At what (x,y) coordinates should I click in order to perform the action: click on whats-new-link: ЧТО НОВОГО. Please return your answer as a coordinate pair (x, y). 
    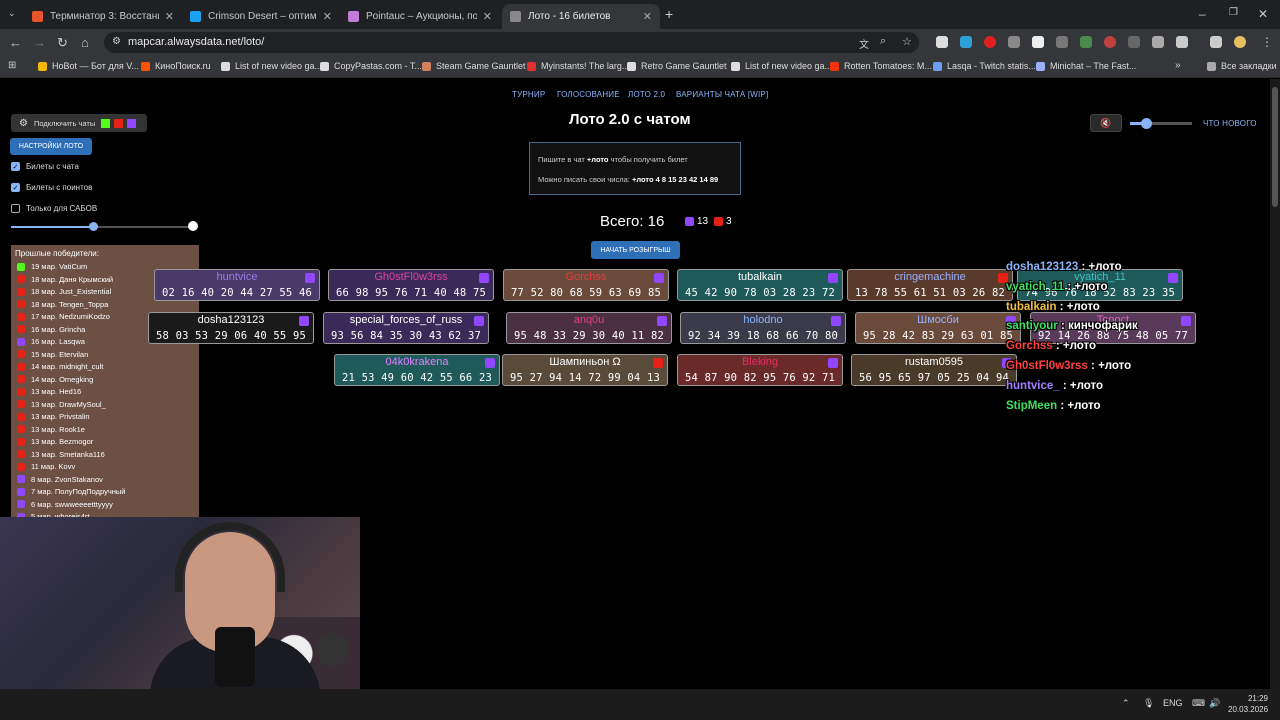
    Looking at the image, I should click on (1230, 123).